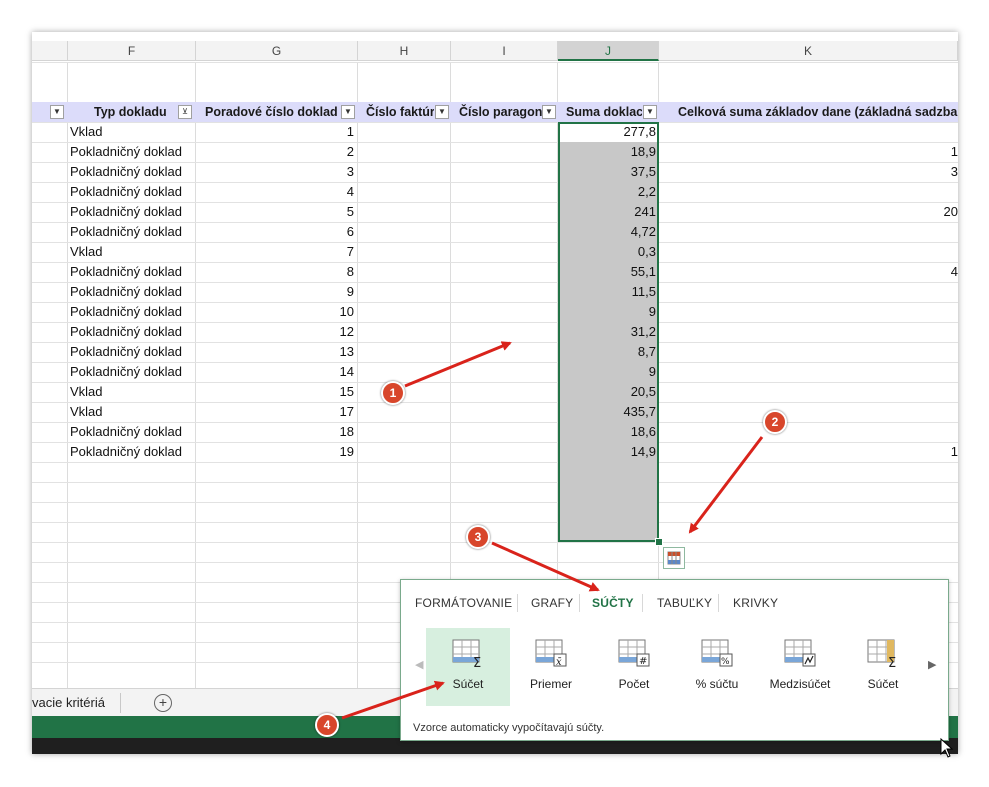 This screenshot has width=989, height=787. I want to click on cell-poradove-cislo: 4, so click(275, 192).